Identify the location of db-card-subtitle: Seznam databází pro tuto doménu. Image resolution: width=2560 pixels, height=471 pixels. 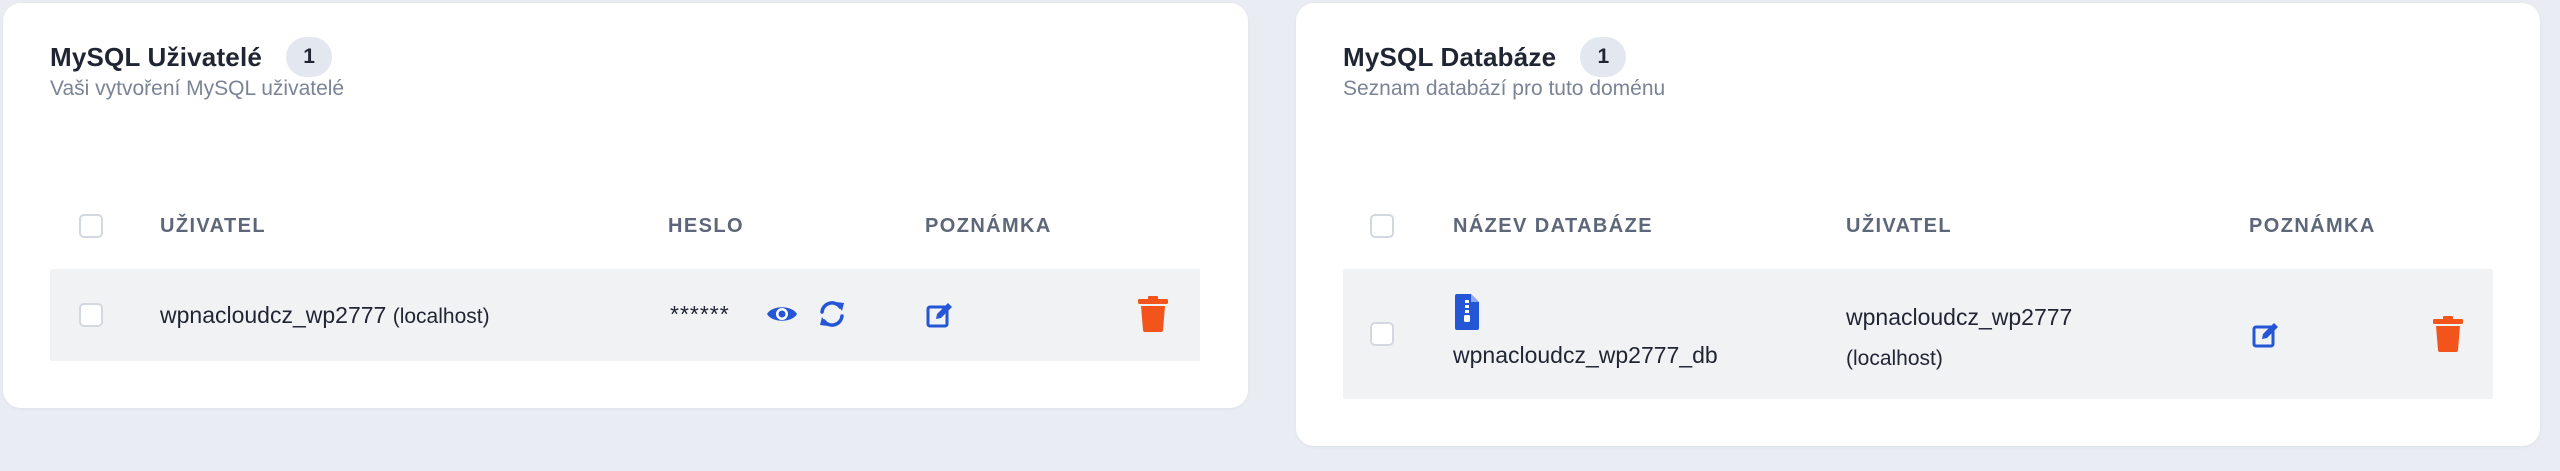
(1504, 88).